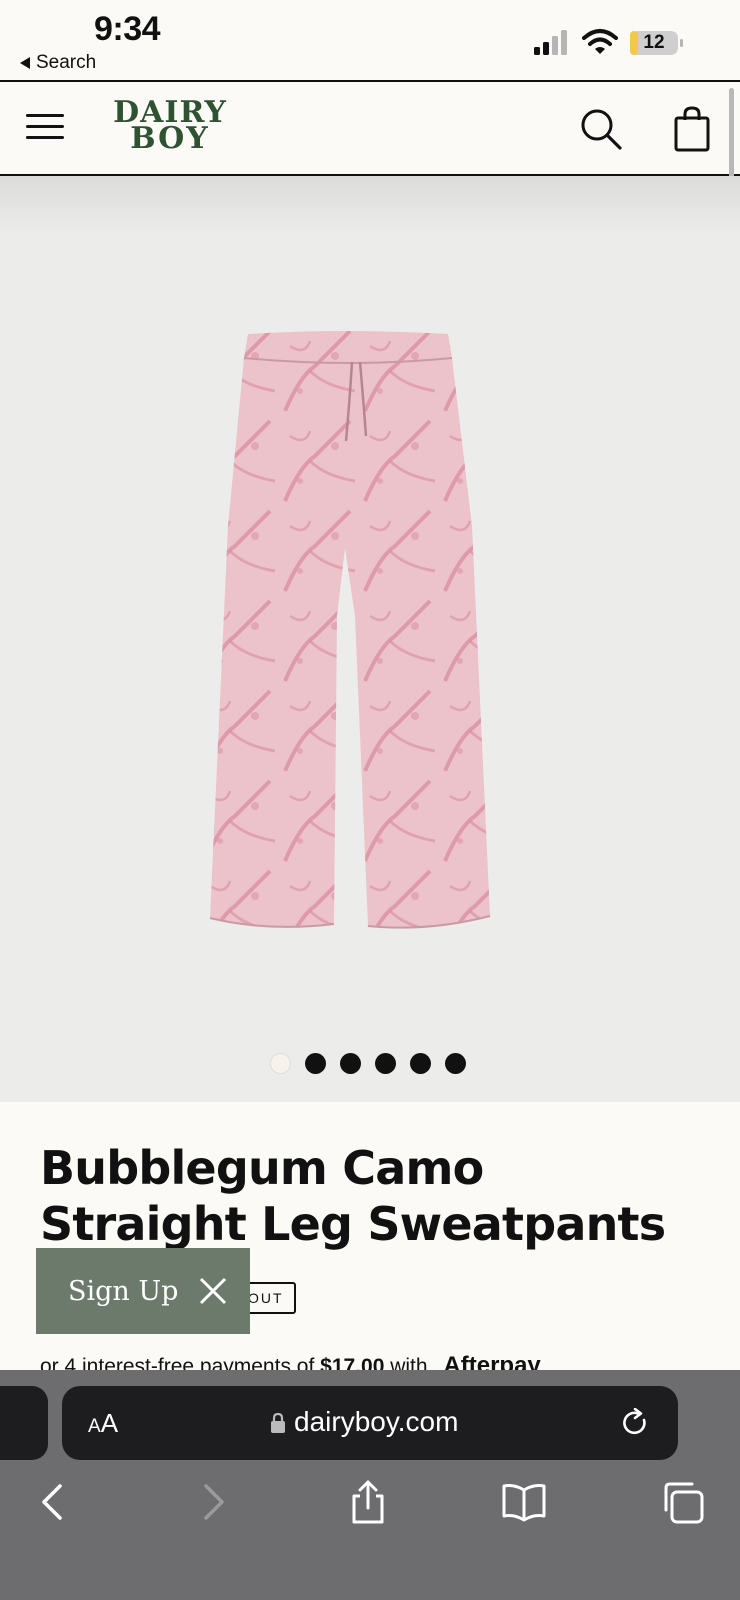 This screenshot has height=1600, width=740. Describe the element at coordinates (550, 42) in the screenshot. I see `cellular-signal-icon` at that location.